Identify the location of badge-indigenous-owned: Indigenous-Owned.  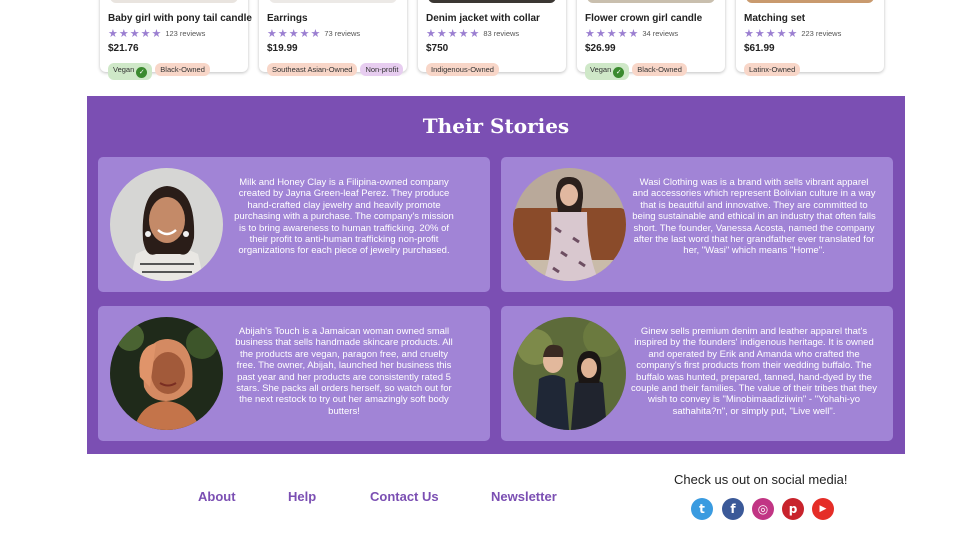
(462, 69).